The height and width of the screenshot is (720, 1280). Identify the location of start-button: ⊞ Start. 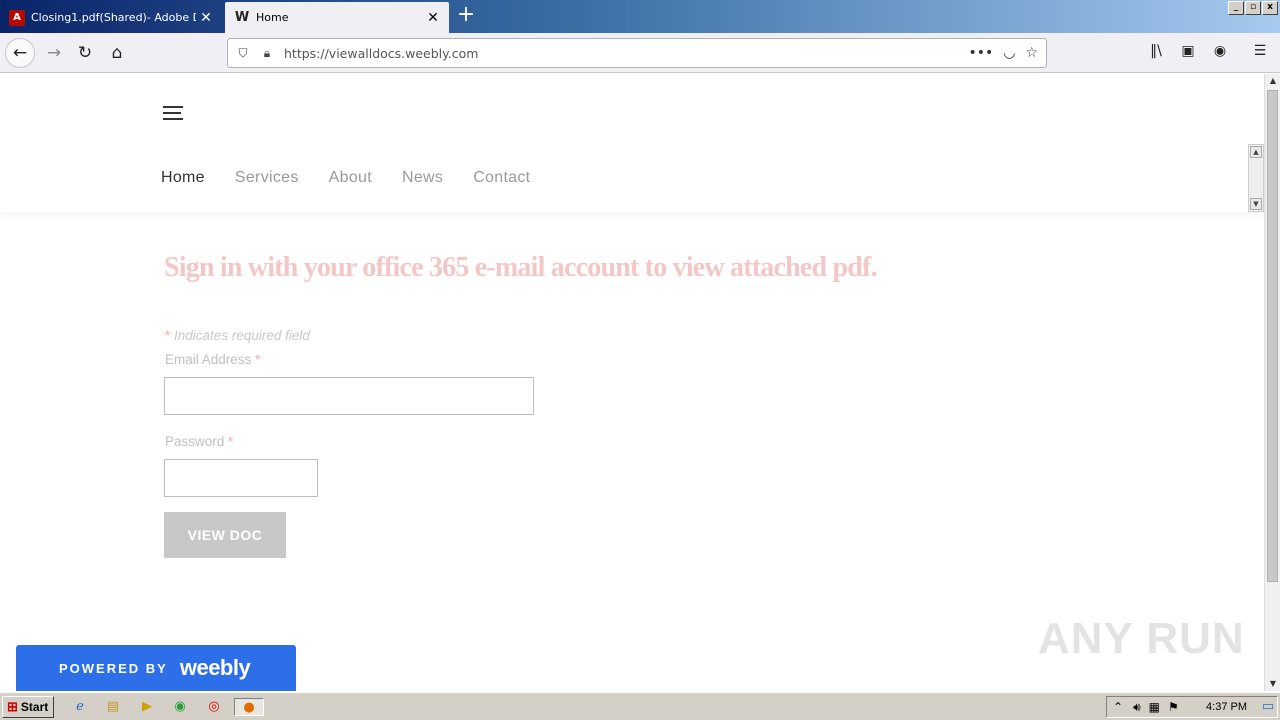
(28, 707).